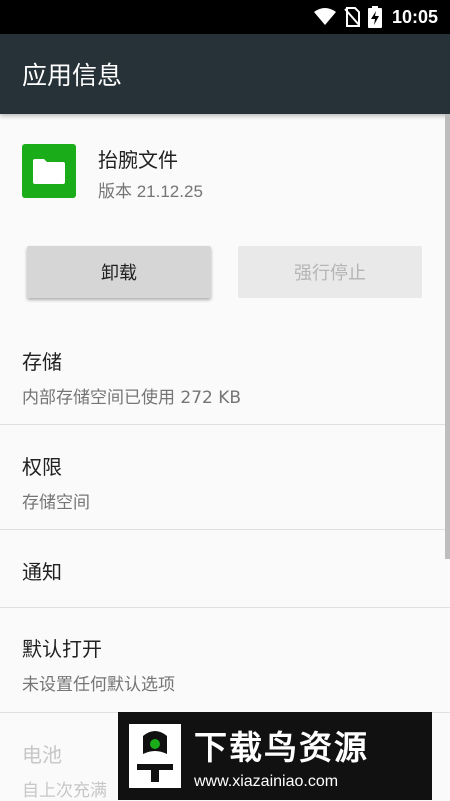 The width and height of the screenshot is (450, 801). I want to click on storage-subtitle: 内部存储空间已使用 272 KB, so click(132, 398).